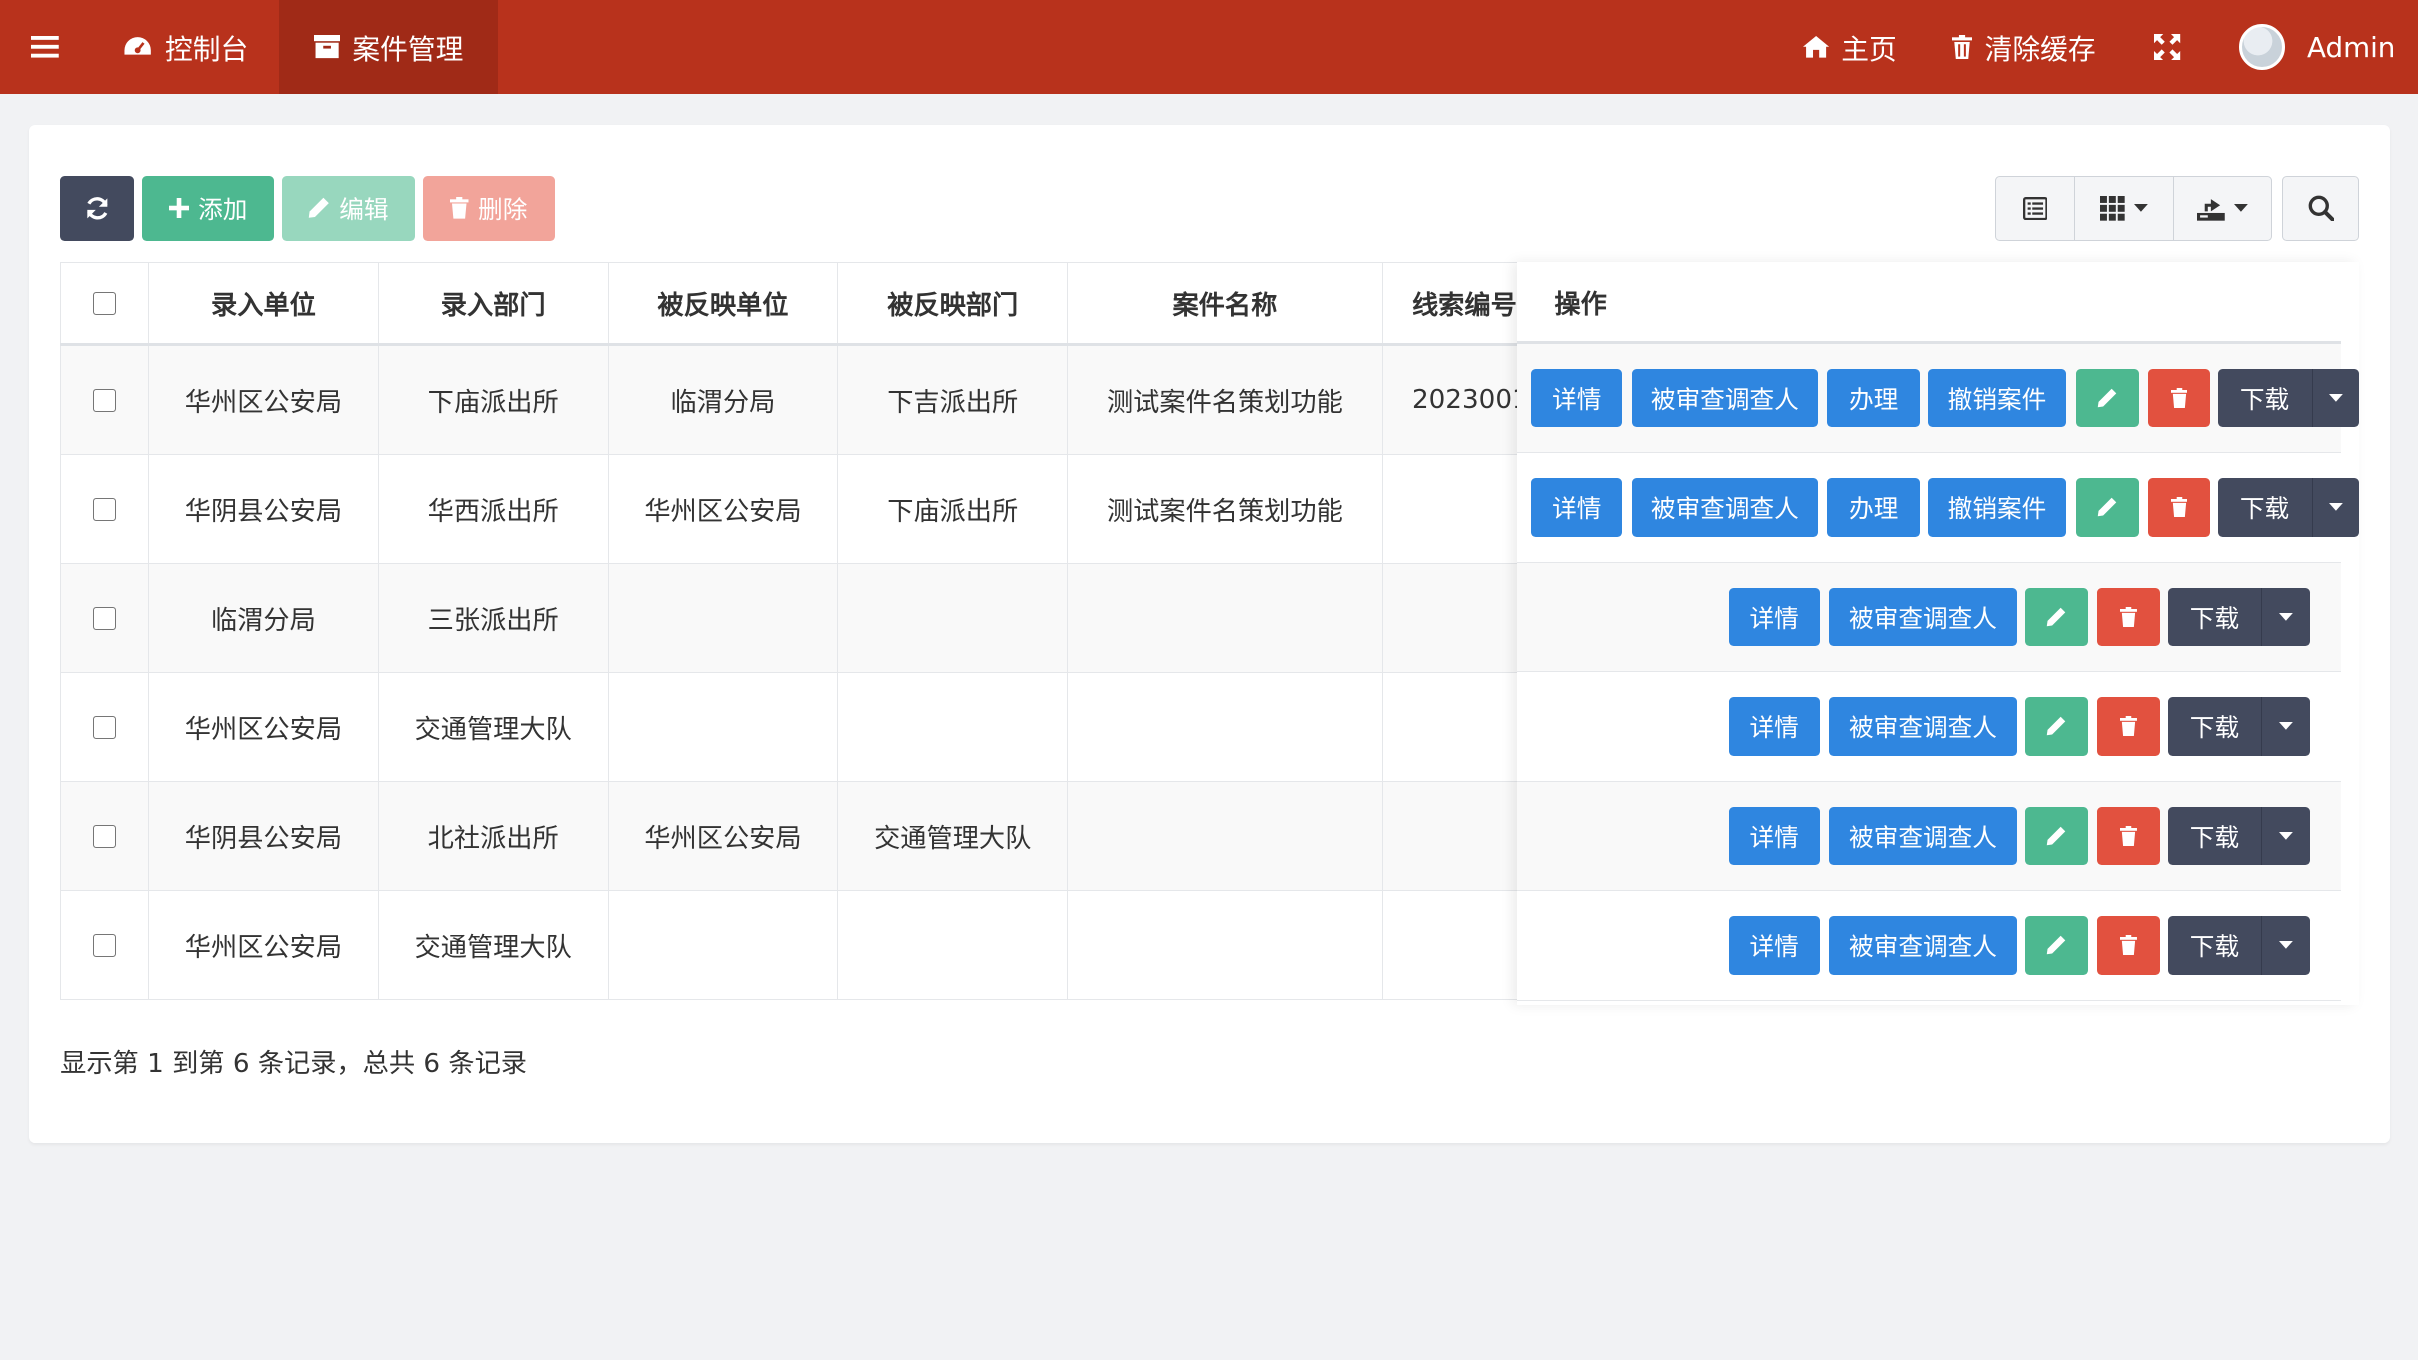 Image resolution: width=2418 pixels, height=1360 pixels. What do you see at coordinates (2035, 208) in the screenshot?
I see `toggle-view-button` at bounding box center [2035, 208].